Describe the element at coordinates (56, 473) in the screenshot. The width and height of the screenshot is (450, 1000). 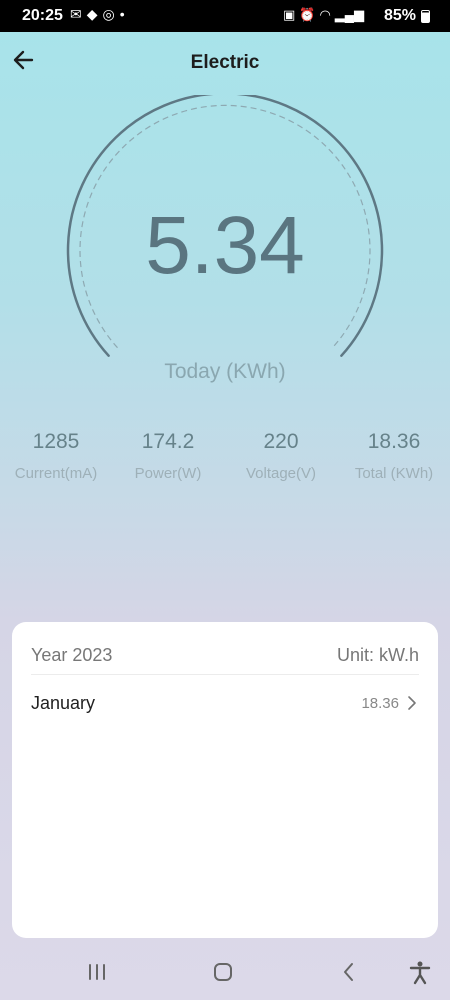
I see `stat-label: Current(mA)` at that location.